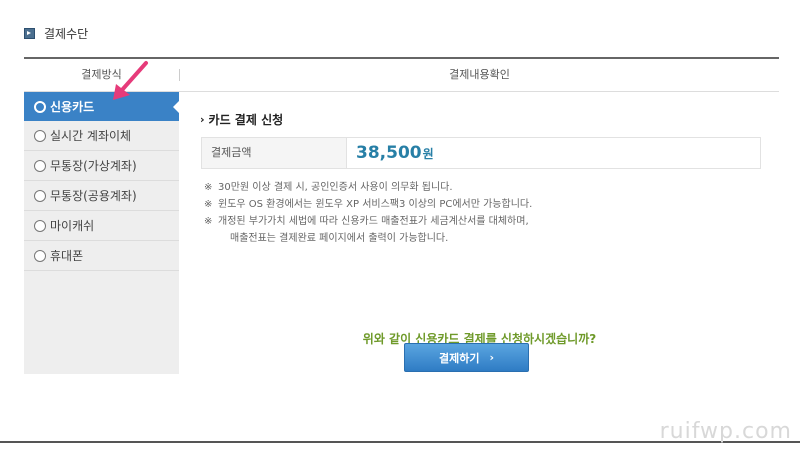 This screenshot has width=800, height=451. I want to click on apply-heading: › 카드 결제 신청, so click(241, 119).